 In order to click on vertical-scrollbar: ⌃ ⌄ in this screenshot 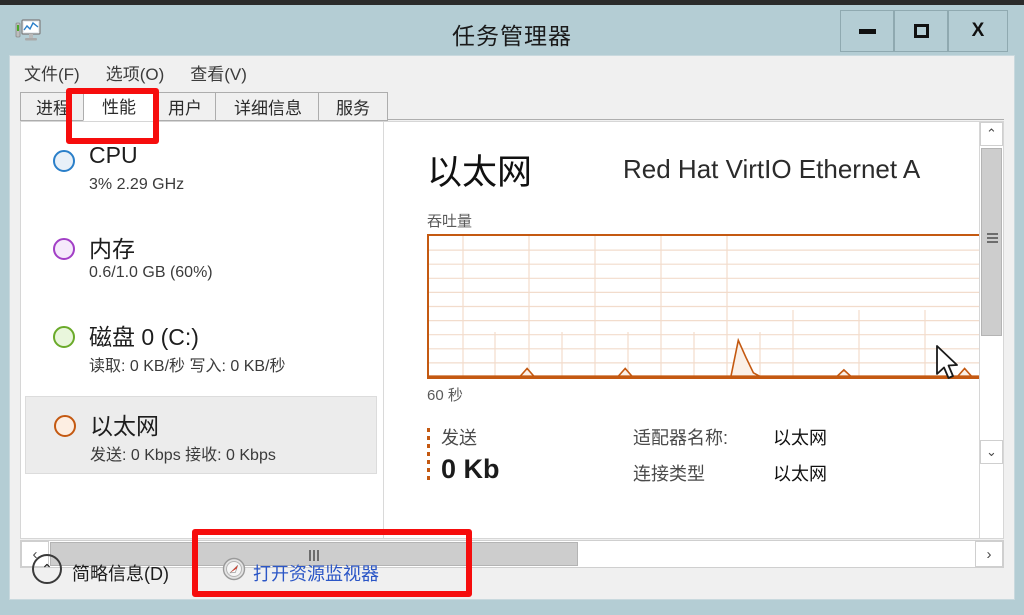, I will do `click(991, 330)`.